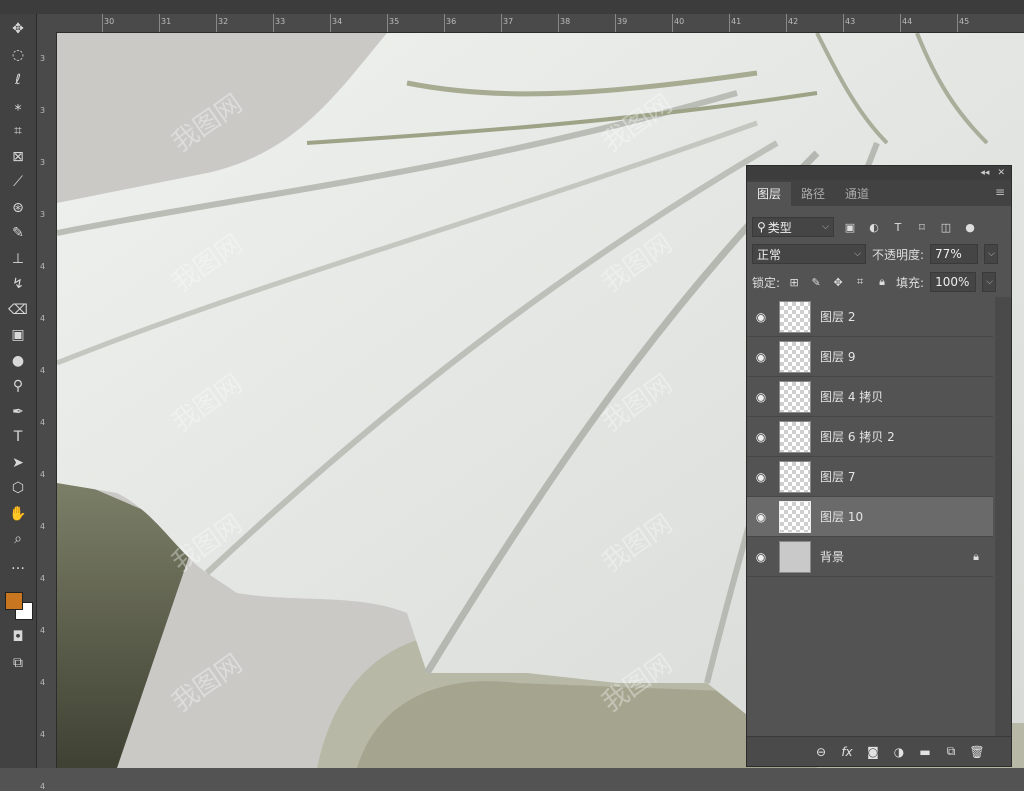  Describe the element at coordinates (18, 208) in the screenshot. I see `patch-tool-icon: ⊛` at that location.